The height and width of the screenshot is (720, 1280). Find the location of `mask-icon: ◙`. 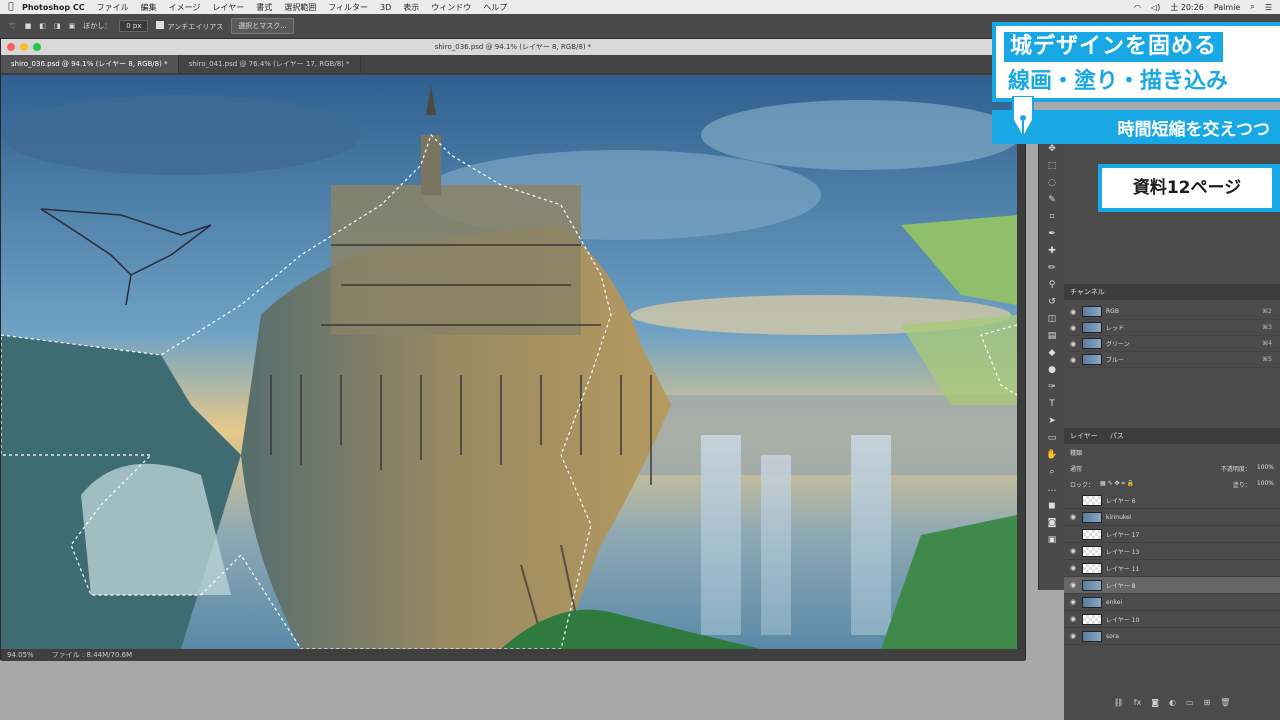

mask-icon: ◙ is located at coordinates (1155, 705).